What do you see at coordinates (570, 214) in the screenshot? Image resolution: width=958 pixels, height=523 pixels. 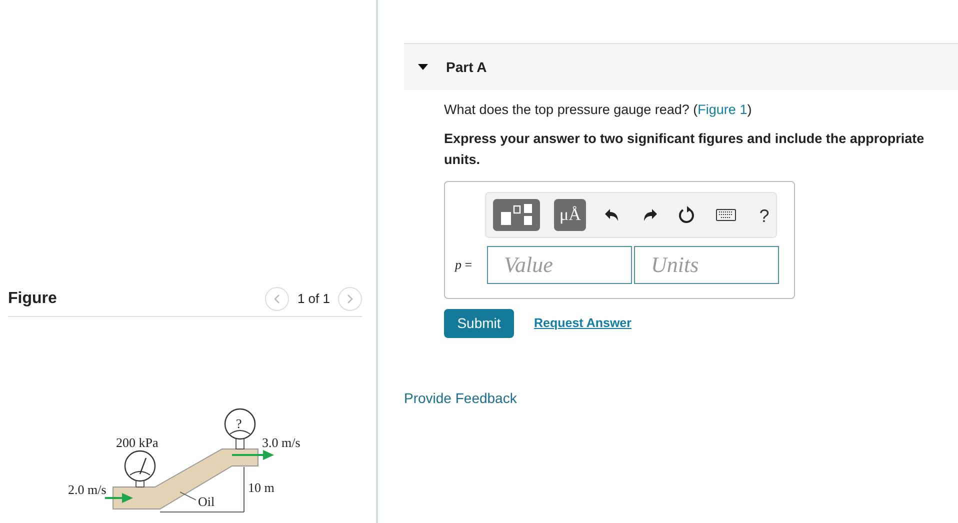 I see `units-button: μÅ` at bounding box center [570, 214].